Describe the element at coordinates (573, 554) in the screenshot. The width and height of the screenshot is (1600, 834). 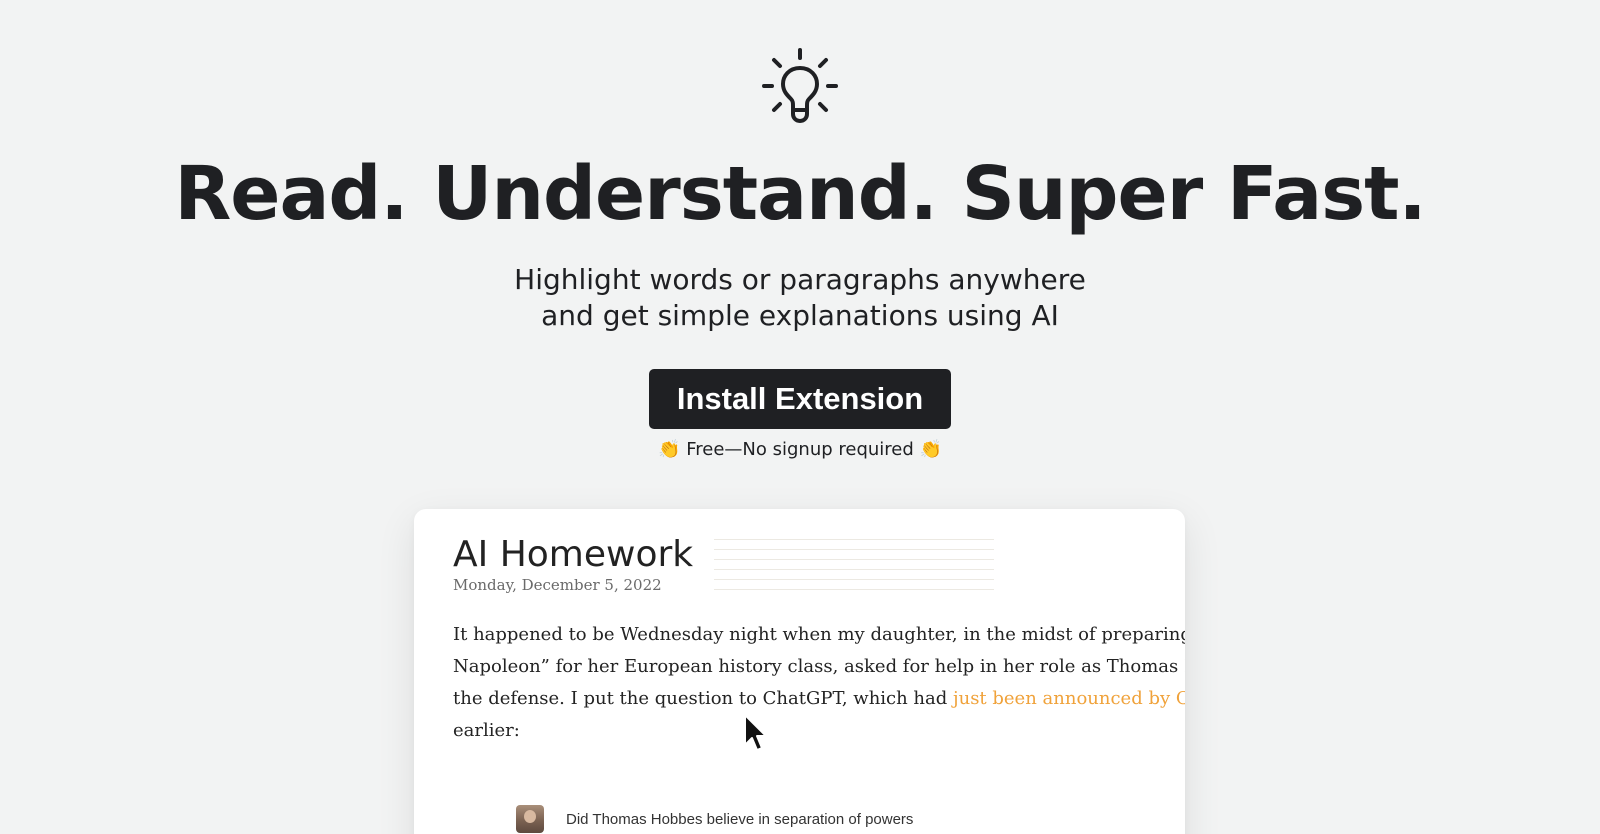
I see `article-title: AI Homework` at that location.